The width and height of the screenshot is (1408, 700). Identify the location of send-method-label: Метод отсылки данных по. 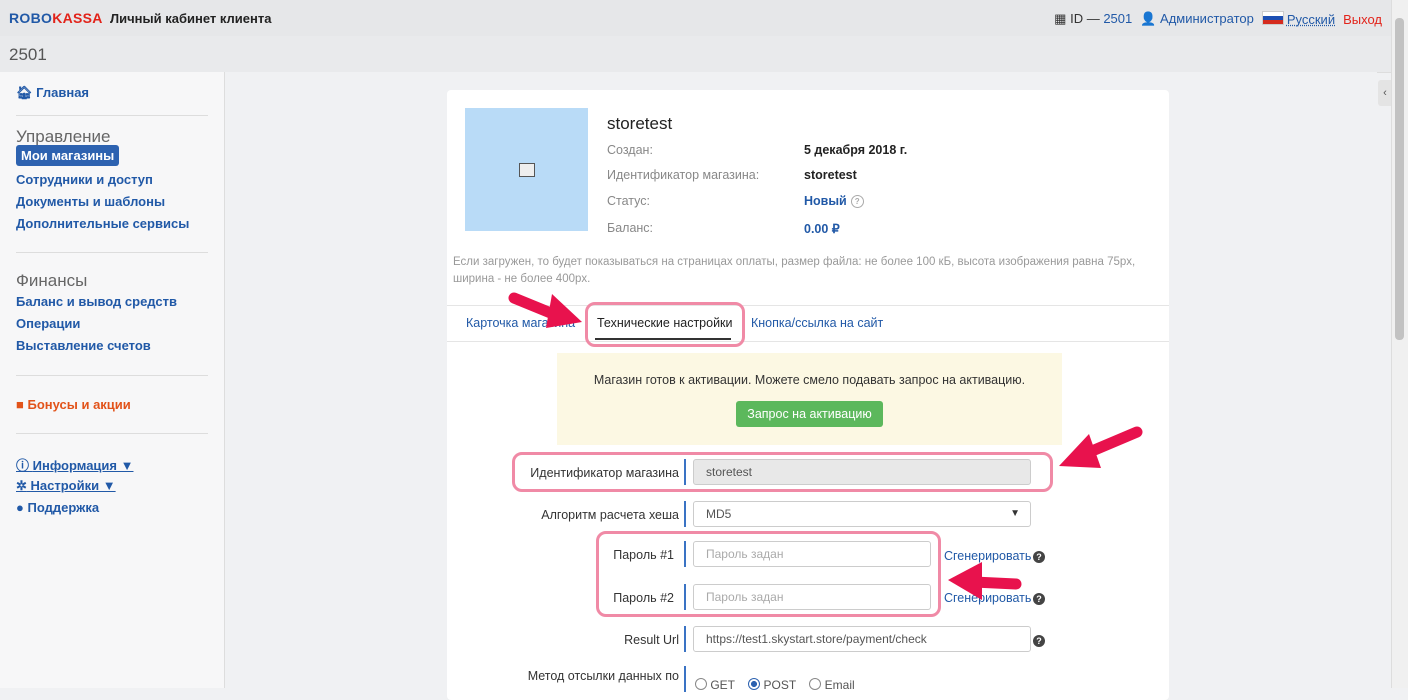
(603, 676).